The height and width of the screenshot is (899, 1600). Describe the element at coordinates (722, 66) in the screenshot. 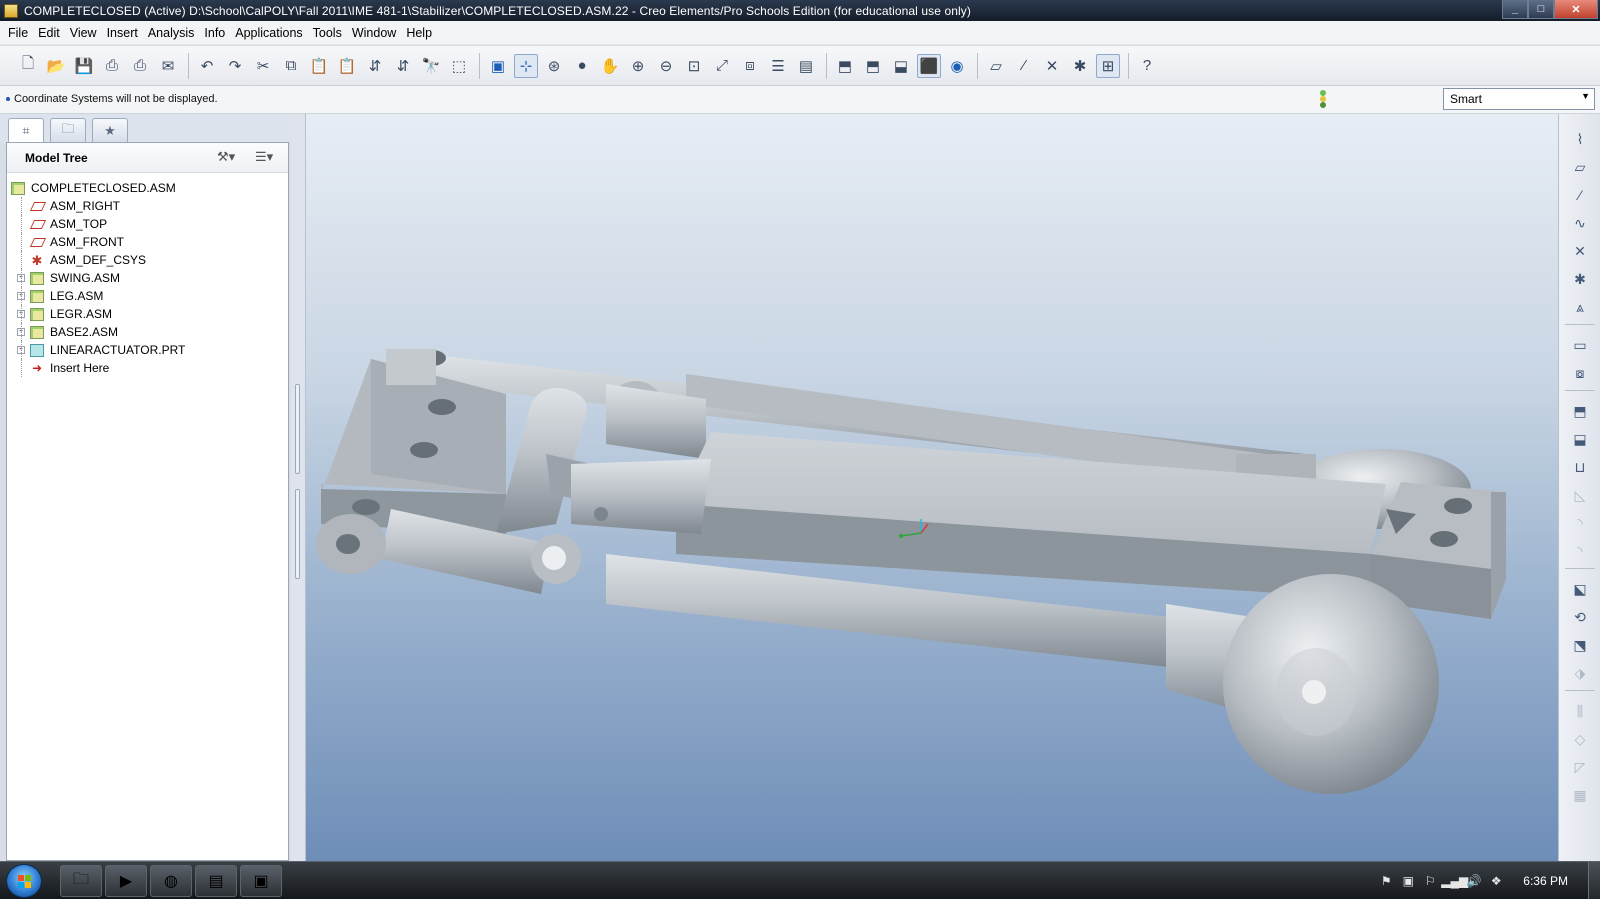

I see `reorient-icon: ⤢` at that location.